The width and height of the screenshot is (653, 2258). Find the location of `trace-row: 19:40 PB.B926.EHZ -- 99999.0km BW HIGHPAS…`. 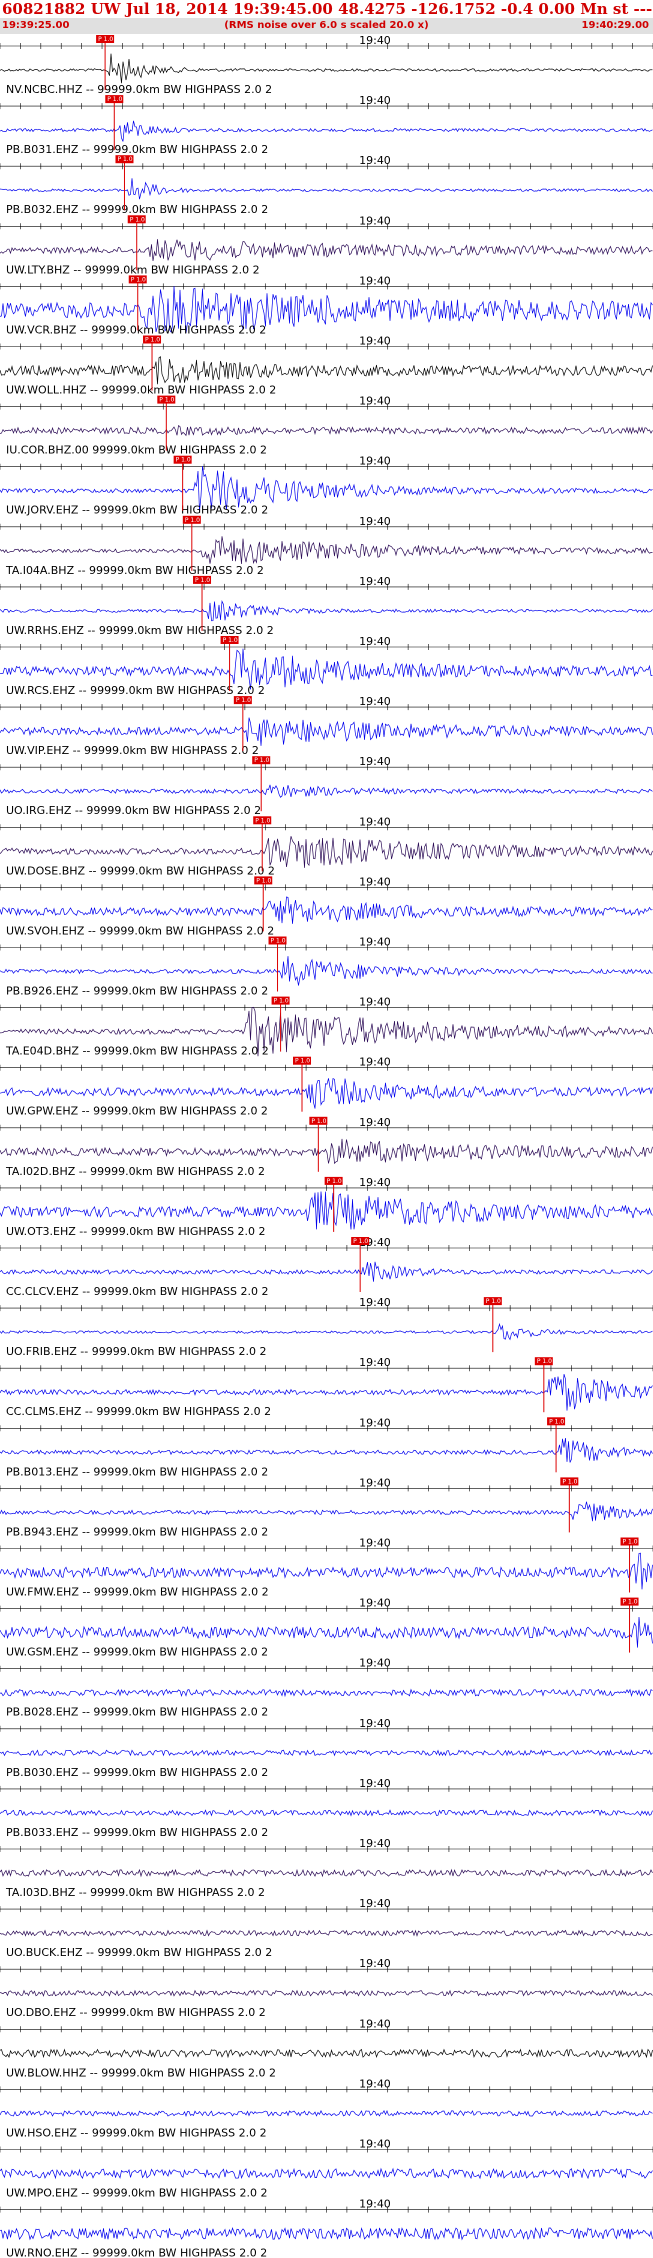

trace-row: 19:40 PB.B926.EHZ -- 99999.0km BW HIGHPAS… is located at coordinates (326, 967).